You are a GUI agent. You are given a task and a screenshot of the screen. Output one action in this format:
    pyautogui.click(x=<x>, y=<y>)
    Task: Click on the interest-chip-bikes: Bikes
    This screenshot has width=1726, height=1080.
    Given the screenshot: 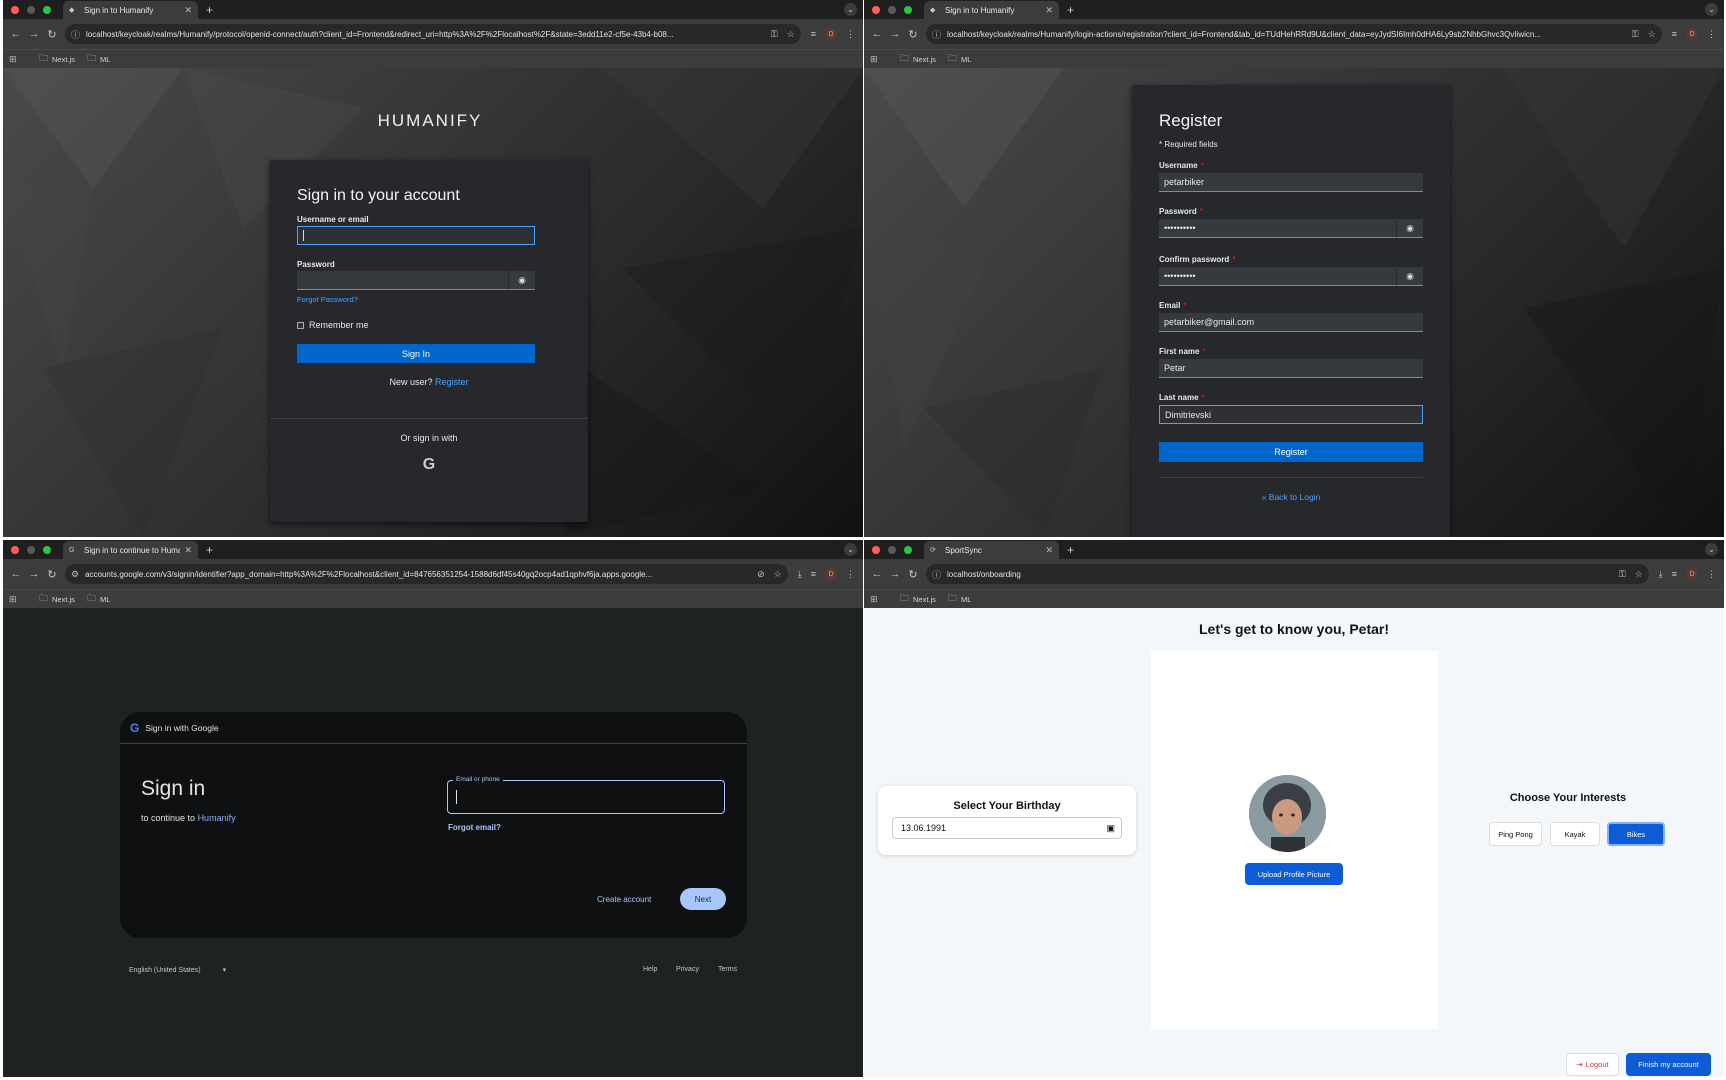 What is the action you would take?
    pyautogui.click(x=1636, y=834)
    